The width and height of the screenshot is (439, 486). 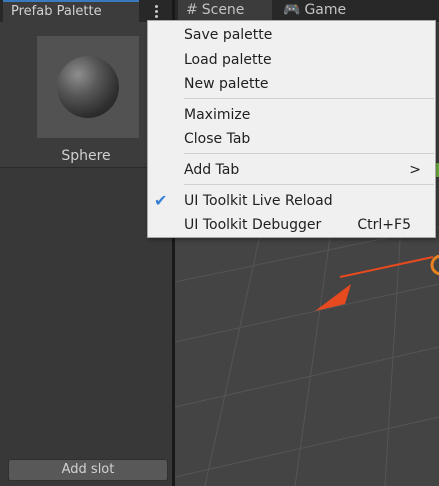 What do you see at coordinates (325, 10) in the screenshot?
I see `tab-game-label: Game` at bounding box center [325, 10].